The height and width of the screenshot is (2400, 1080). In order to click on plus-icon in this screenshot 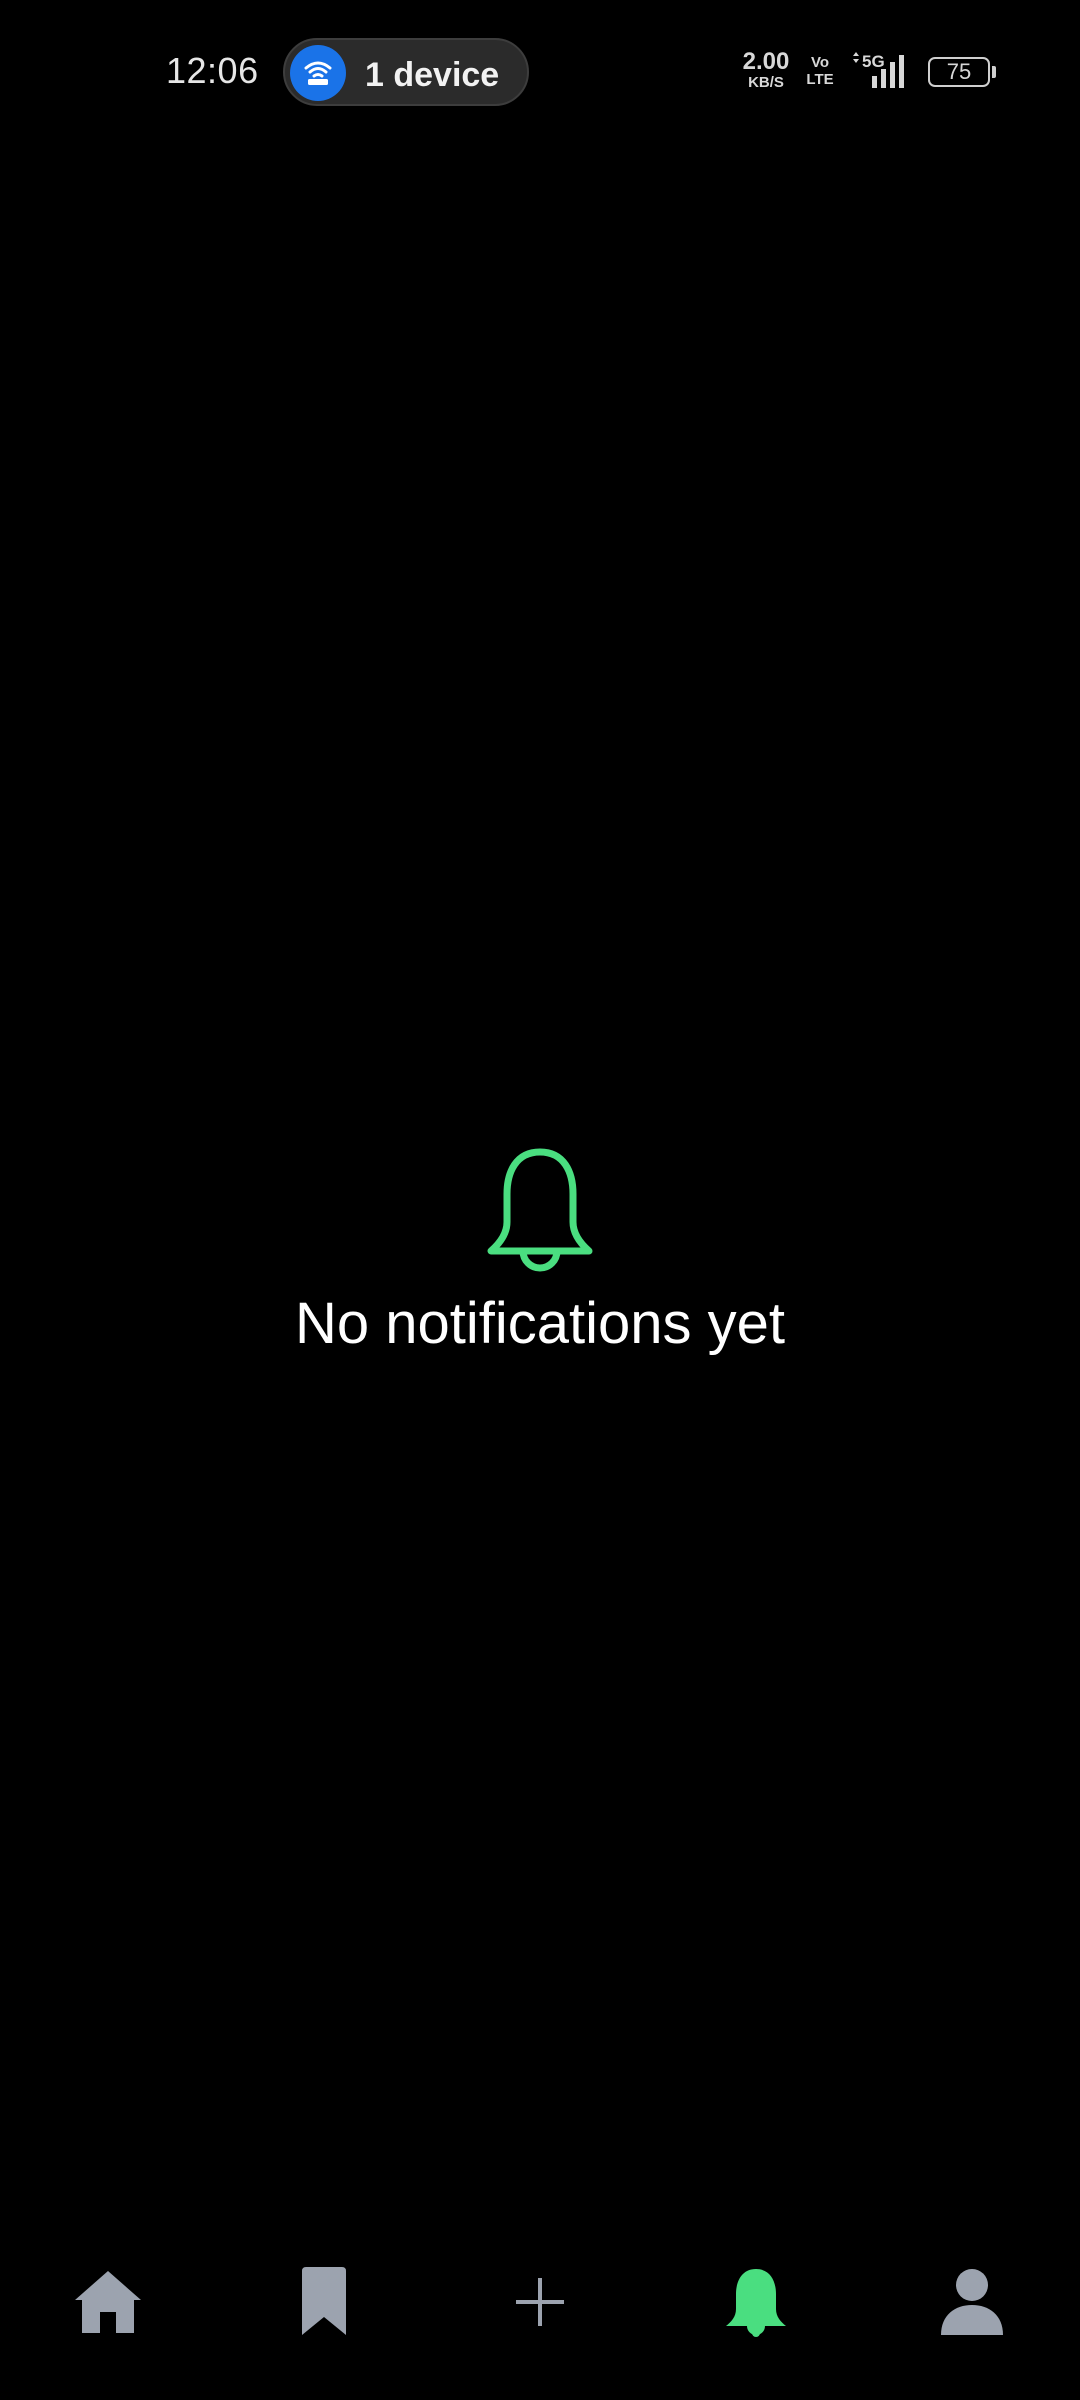, I will do `click(540, 2302)`.